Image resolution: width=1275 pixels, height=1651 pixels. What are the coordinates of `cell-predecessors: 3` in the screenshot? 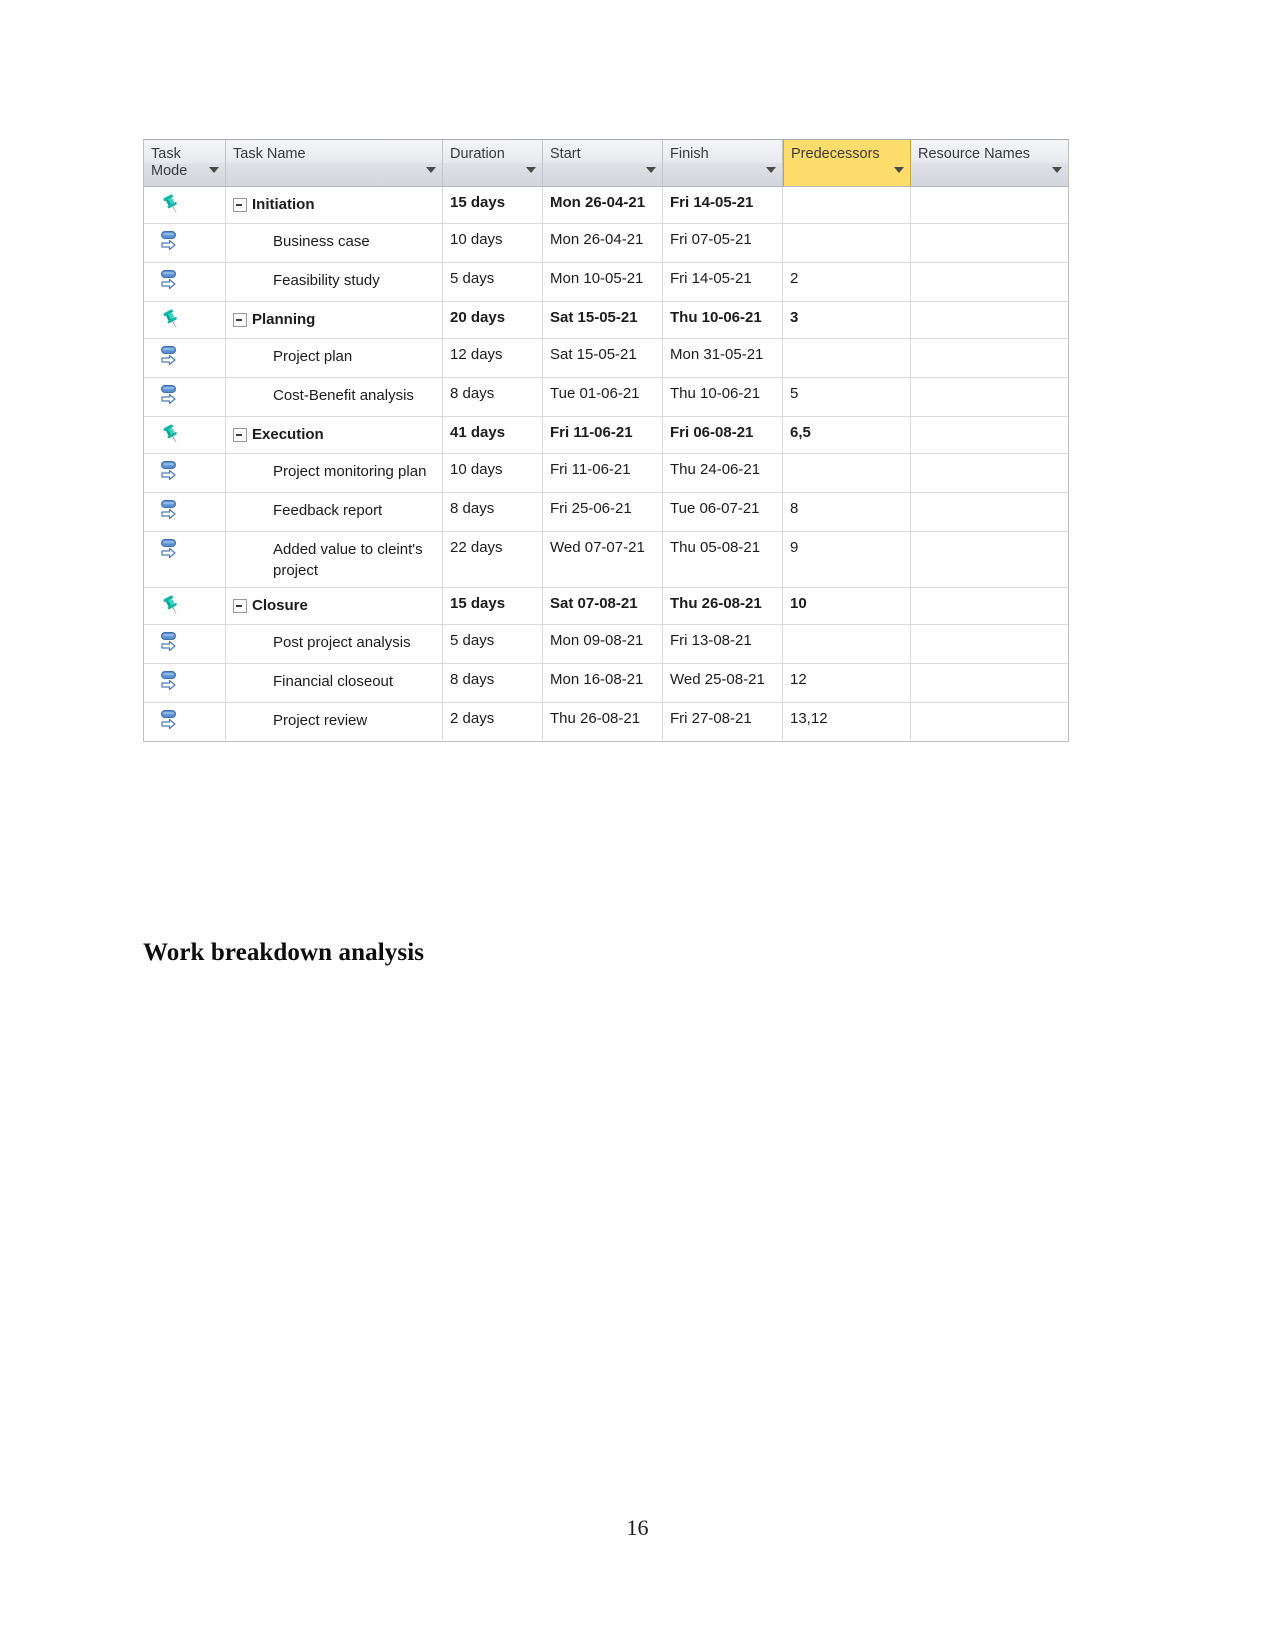 It's located at (847, 320).